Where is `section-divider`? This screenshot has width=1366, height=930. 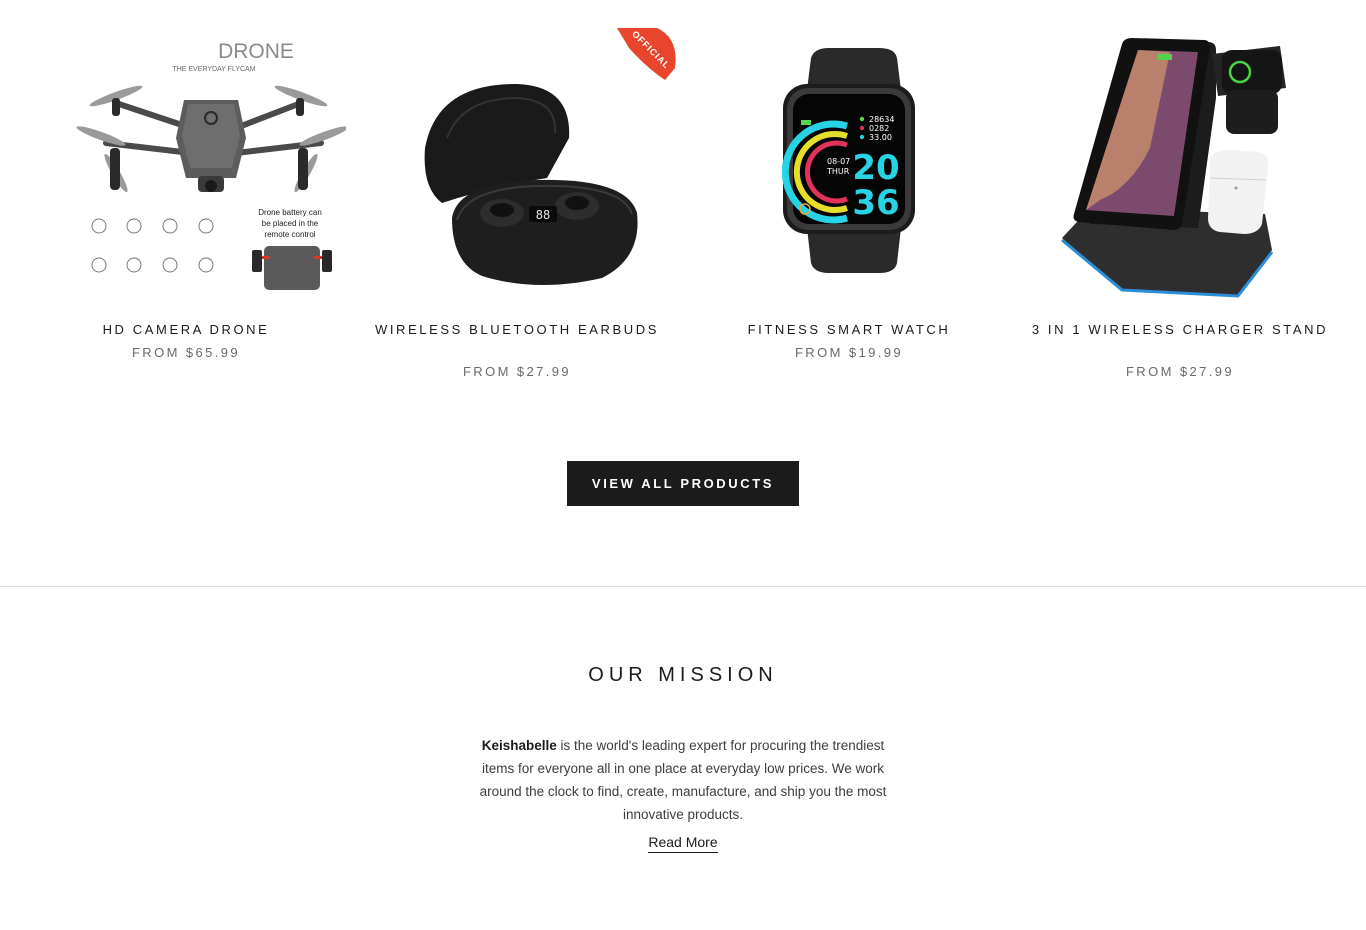 section-divider is located at coordinates (683, 586).